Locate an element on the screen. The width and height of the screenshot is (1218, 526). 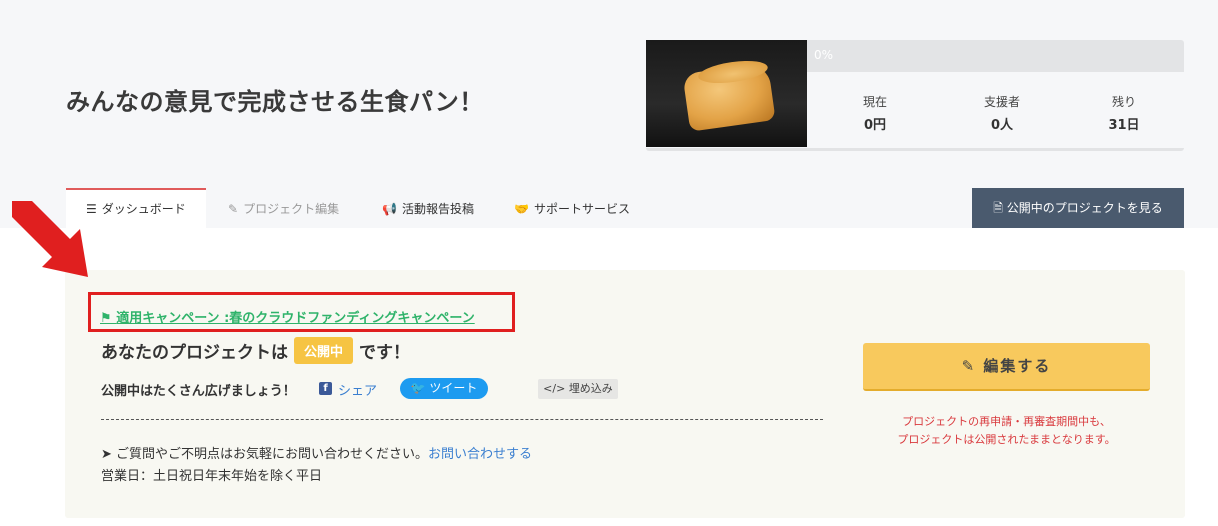
stat-backers-label: 支援者 is located at coordinates (1001, 102).